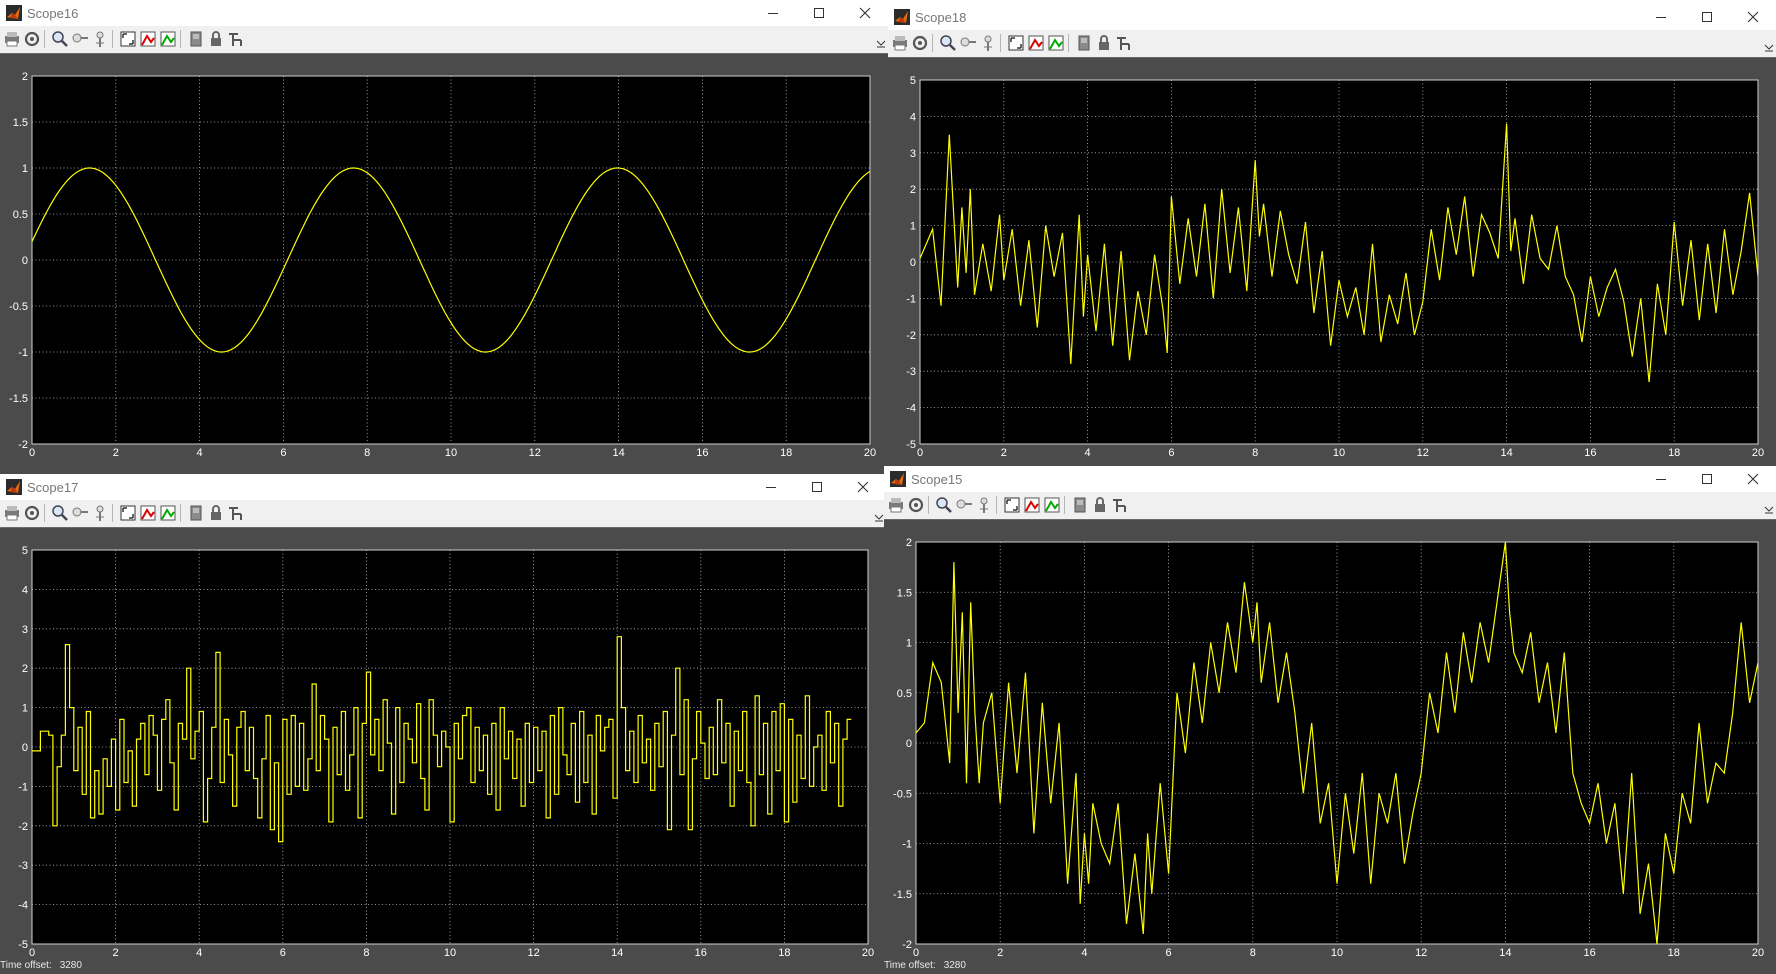  I want to click on title-bar: Scope18, so click(1332, 17).